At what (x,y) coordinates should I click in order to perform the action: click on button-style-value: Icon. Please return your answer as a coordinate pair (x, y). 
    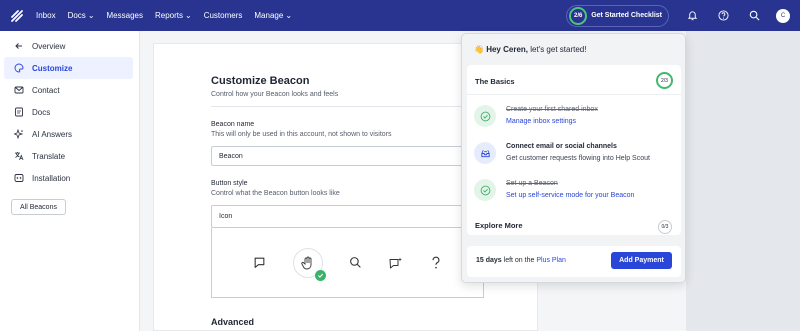
    Looking at the image, I should click on (226, 216).